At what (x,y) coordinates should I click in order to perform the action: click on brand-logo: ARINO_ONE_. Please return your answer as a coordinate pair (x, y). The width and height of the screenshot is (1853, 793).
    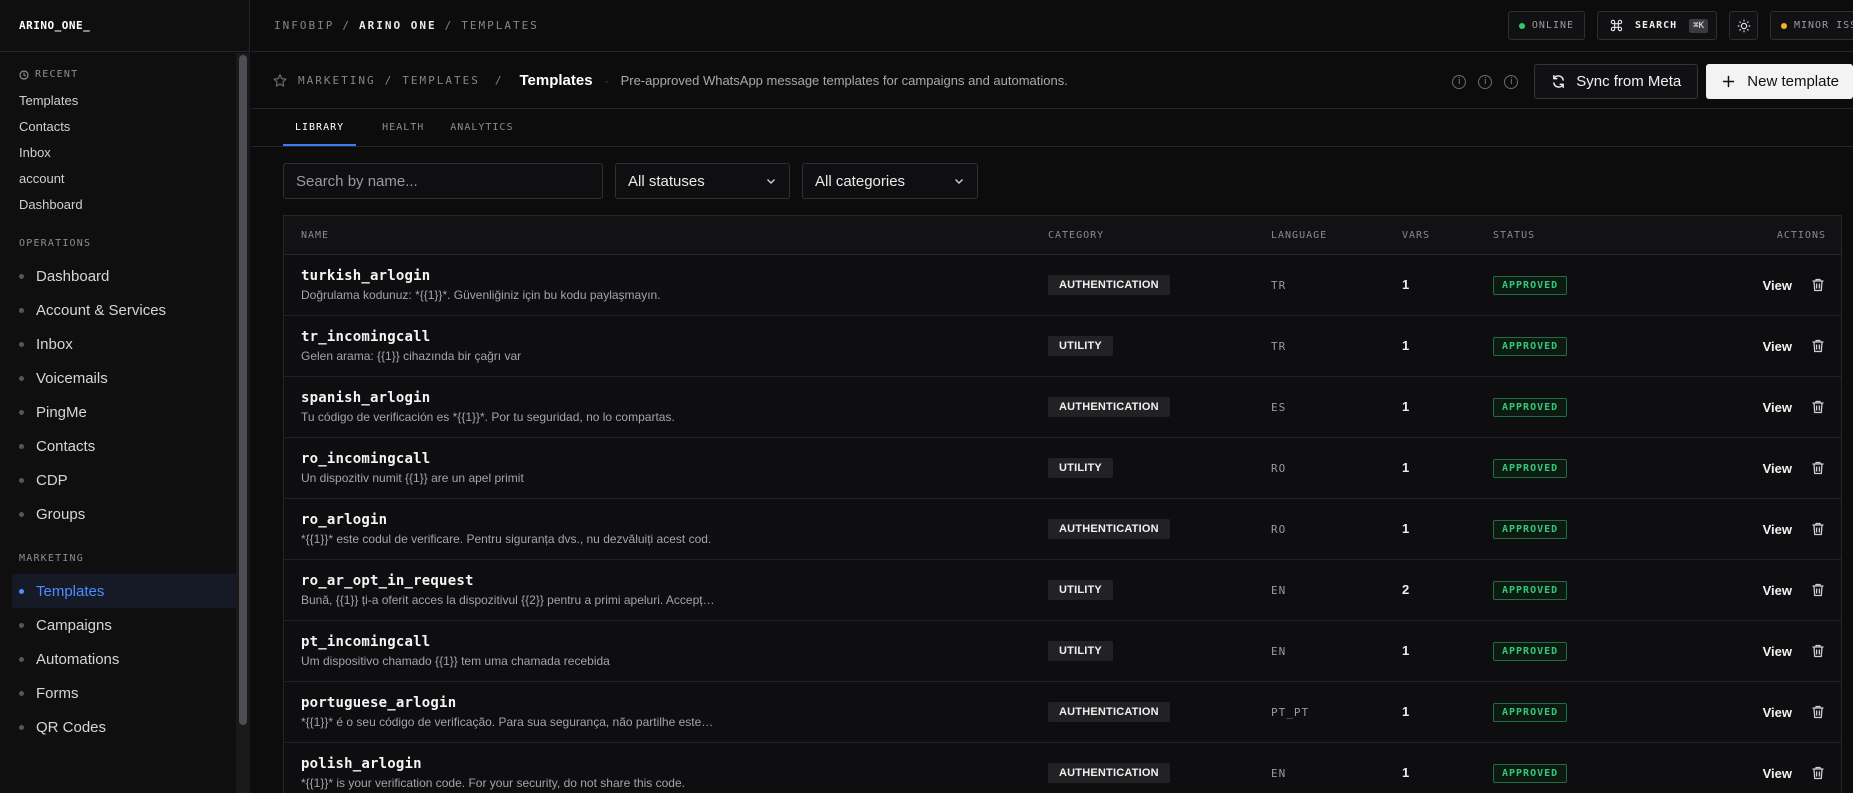
    Looking at the image, I should click on (124, 26).